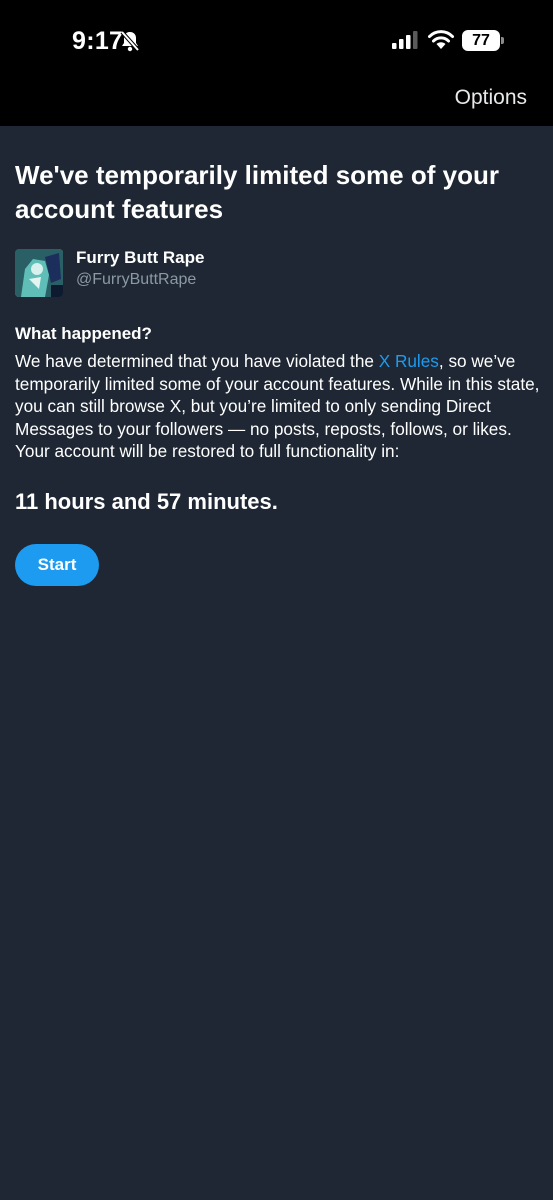 Image resolution: width=553 pixels, height=1200 pixels. Describe the element at coordinates (441, 39) in the screenshot. I see `wifi-icon` at that location.